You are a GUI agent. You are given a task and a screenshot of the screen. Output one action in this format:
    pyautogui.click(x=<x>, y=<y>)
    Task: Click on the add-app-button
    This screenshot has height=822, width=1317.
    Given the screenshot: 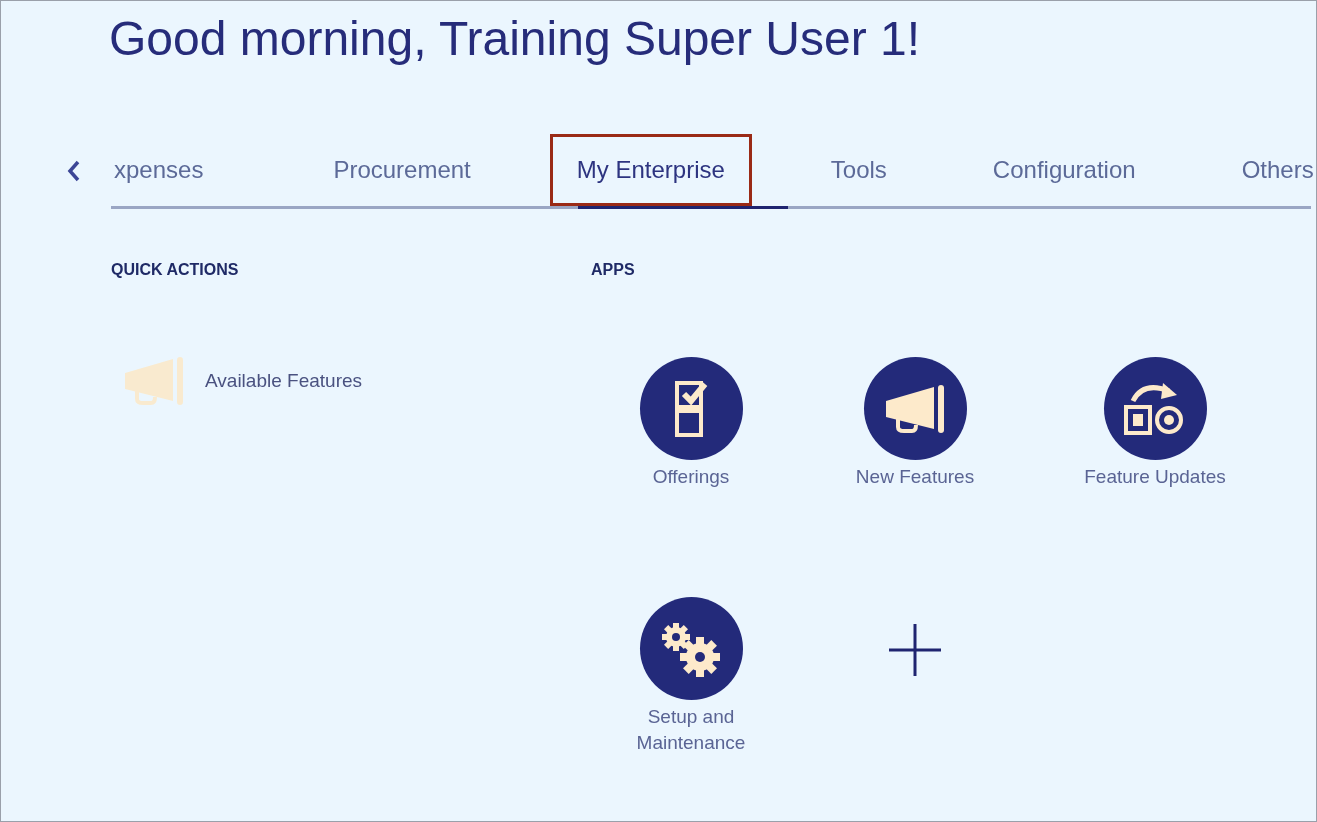 What is the action you would take?
    pyautogui.click(x=915, y=650)
    